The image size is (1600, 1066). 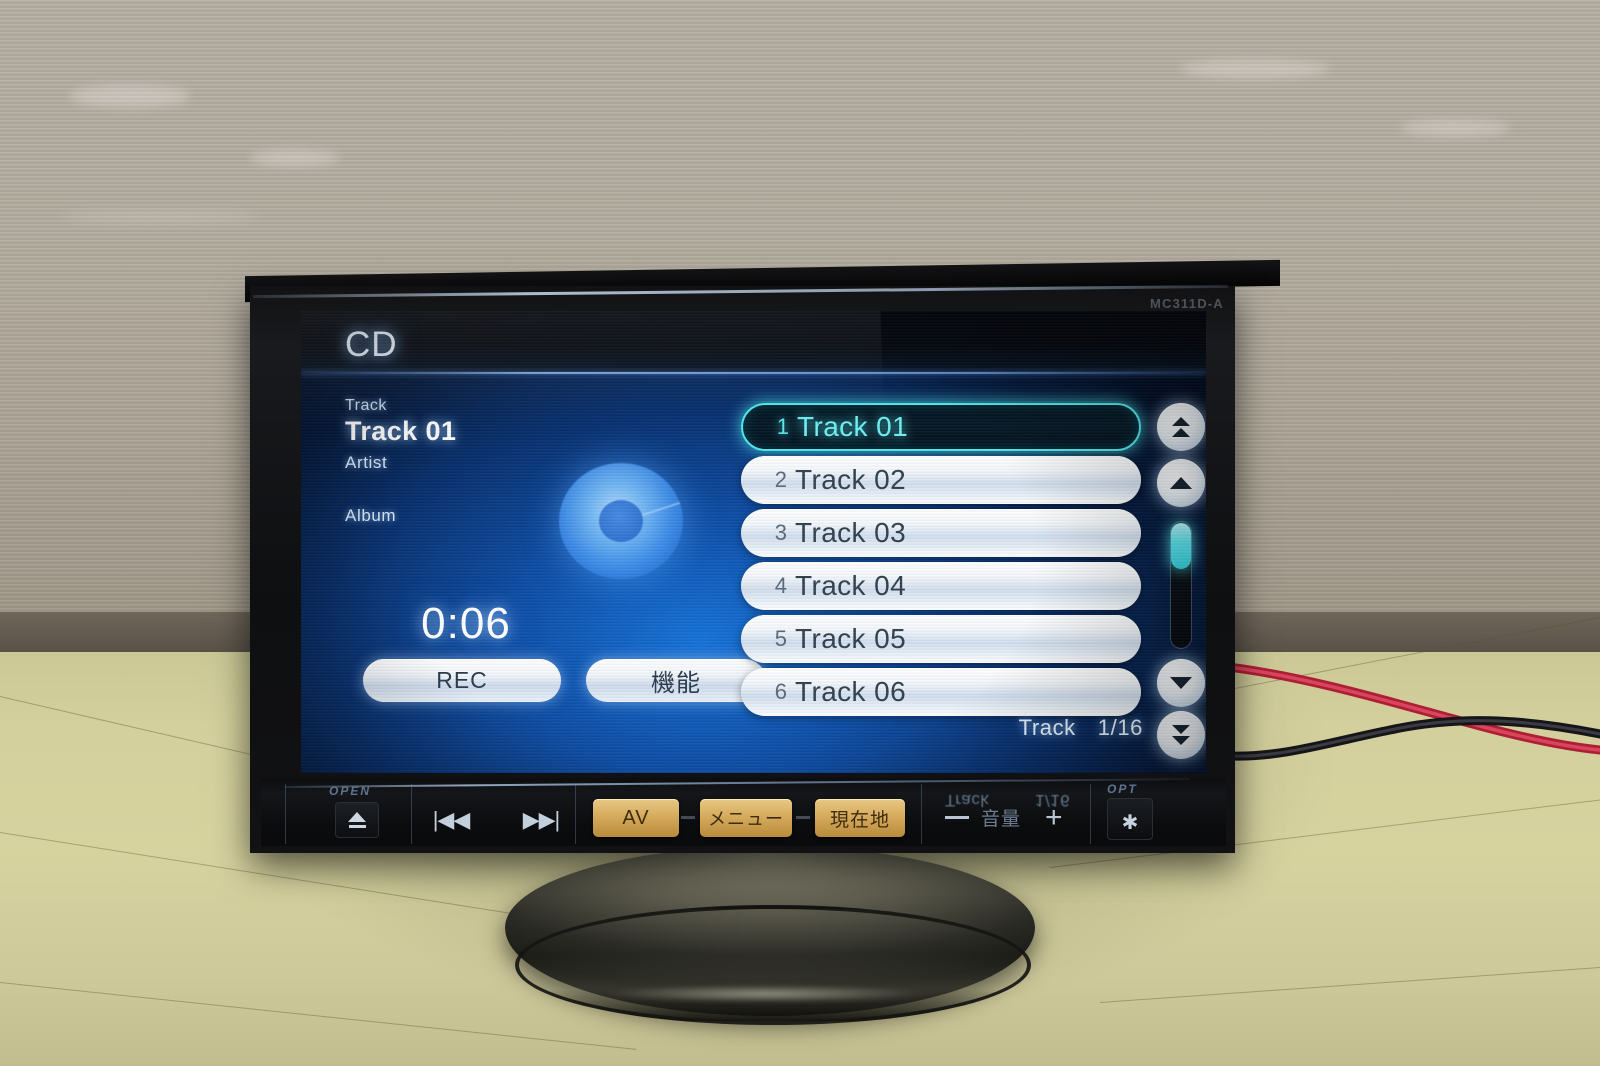 I want to click on model-number-label: MC311D-A, so click(x=1187, y=303).